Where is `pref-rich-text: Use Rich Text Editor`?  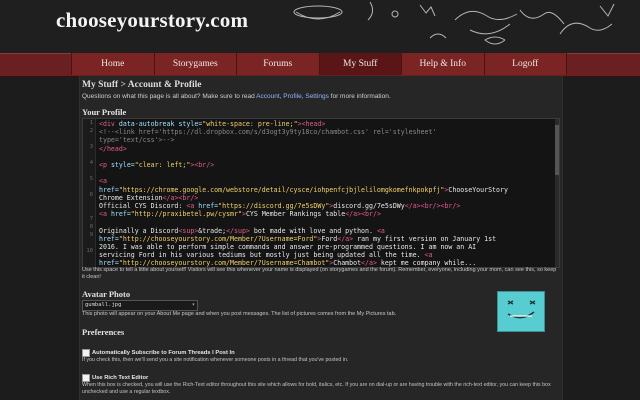
pref-rich-text: Use Rich Text Editor is located at coordinates (115, 378).